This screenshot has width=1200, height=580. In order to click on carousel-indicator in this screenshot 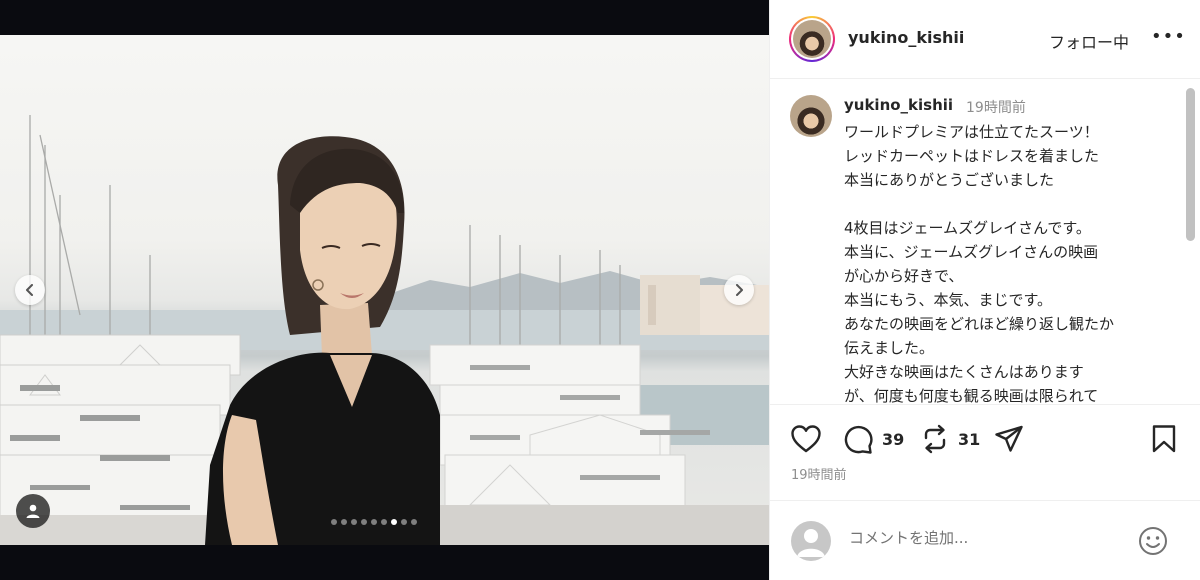, I will do `click(374, 522)`.